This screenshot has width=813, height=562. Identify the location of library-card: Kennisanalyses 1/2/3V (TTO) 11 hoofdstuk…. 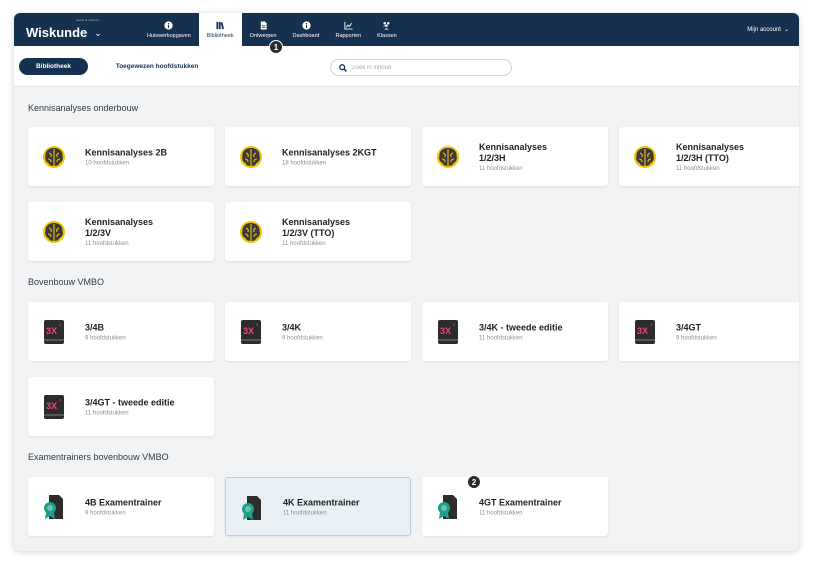
(318, 231).